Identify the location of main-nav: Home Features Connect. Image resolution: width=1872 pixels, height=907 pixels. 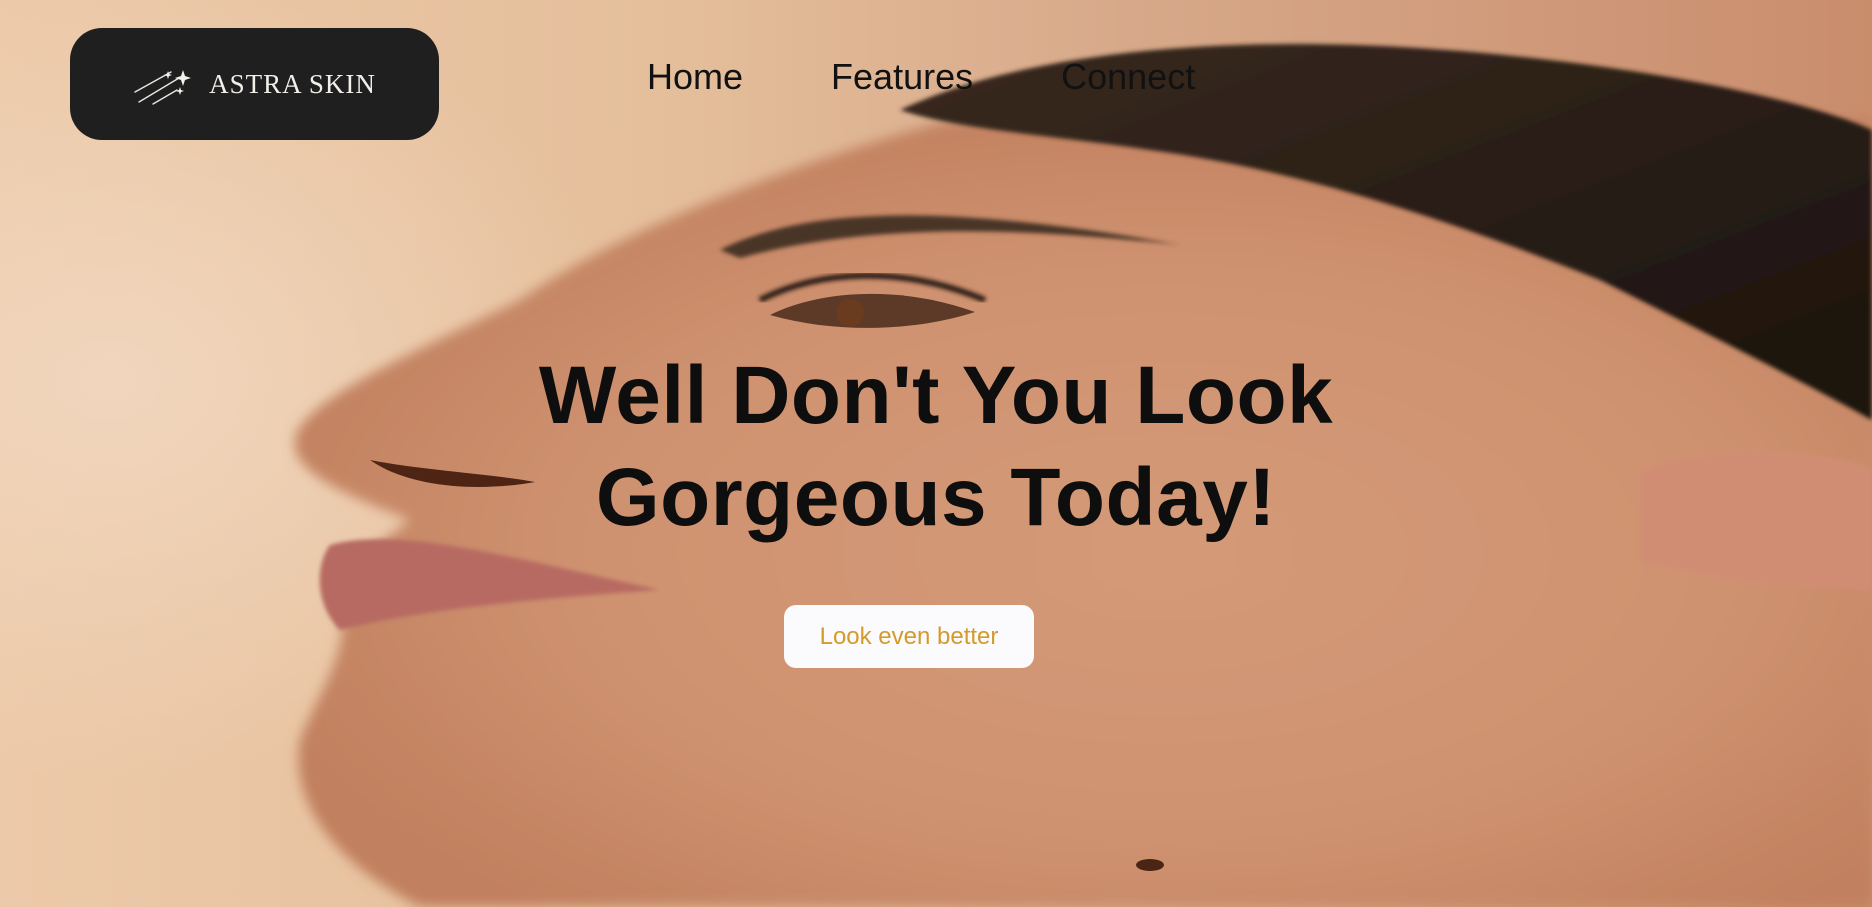
(921, 77).